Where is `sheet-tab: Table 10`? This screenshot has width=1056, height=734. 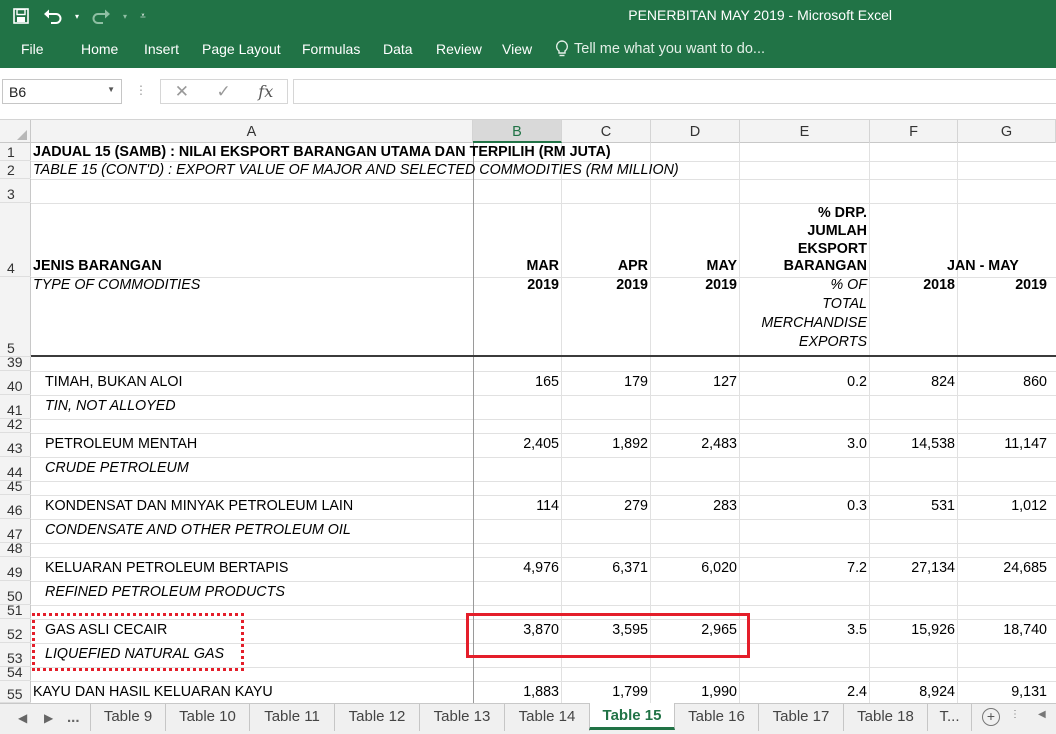
sheet-tab: Table 10 is located at coordinates (208, 717).